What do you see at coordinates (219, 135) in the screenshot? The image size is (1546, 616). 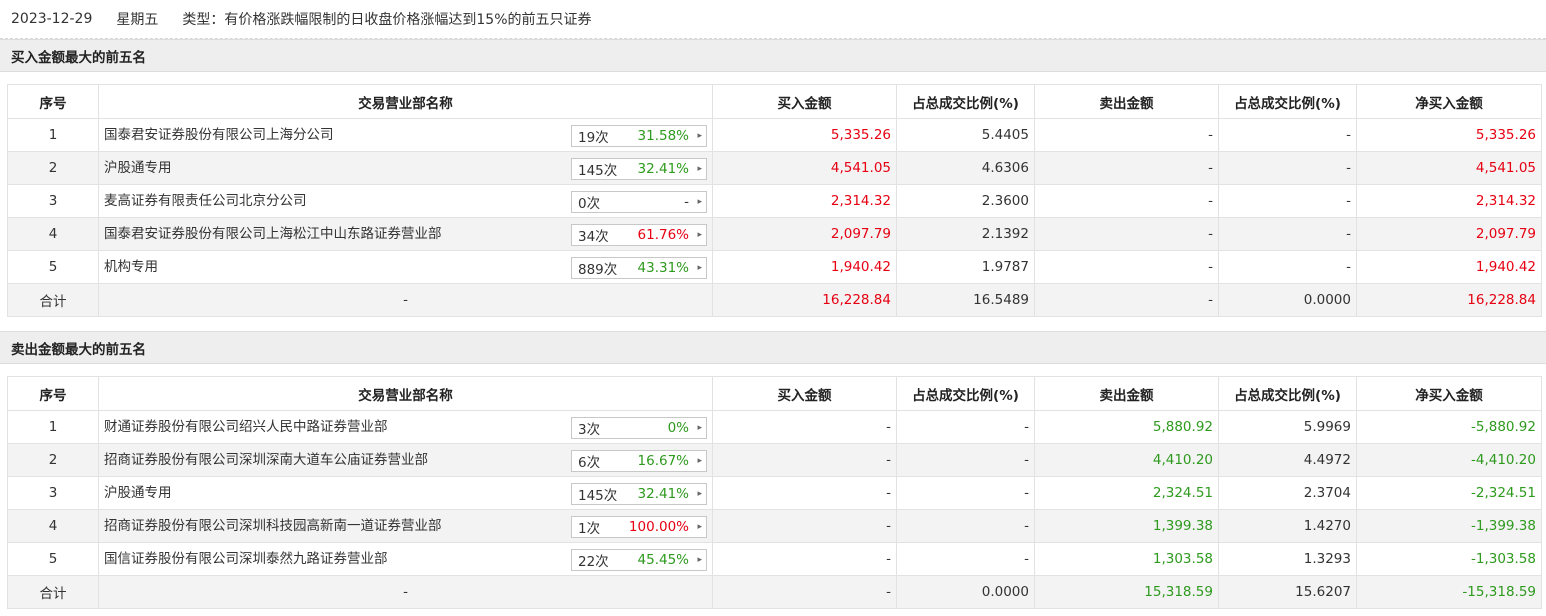 I see `branch-name: 国泰君安证券股份有限公司上海分公司` at bounding box center [219, 135].